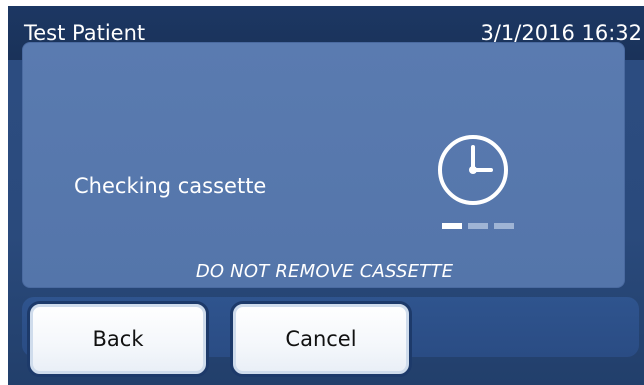 The width and height of the screenshot is (644, 385). Describe the element at coordinates (118, 339) in the screenshot. I see `back-button: Back` at that location.